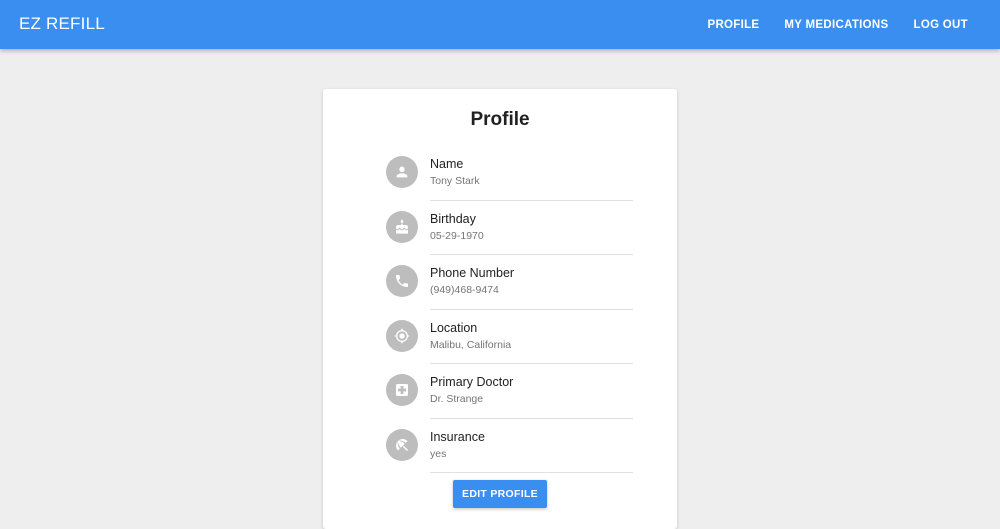 The width and height of the screenshot is (1000, 529). What do you see at coordinates (531, 336) in the screenshot?
I see `list-item-text: Location Malibu, California` at bounding box center [531, 336].